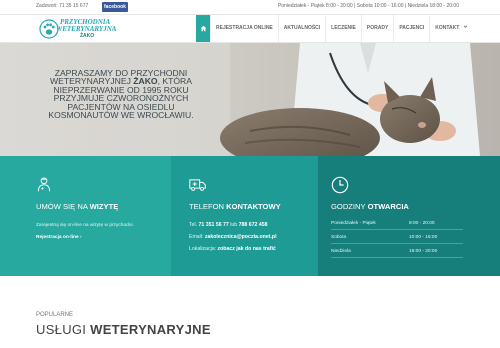 The width and height of the screenshot is (500, 348). Describe the element at coordinates (341, 251) in the screenshot. I see `hours-day: Niedziela` at that location.